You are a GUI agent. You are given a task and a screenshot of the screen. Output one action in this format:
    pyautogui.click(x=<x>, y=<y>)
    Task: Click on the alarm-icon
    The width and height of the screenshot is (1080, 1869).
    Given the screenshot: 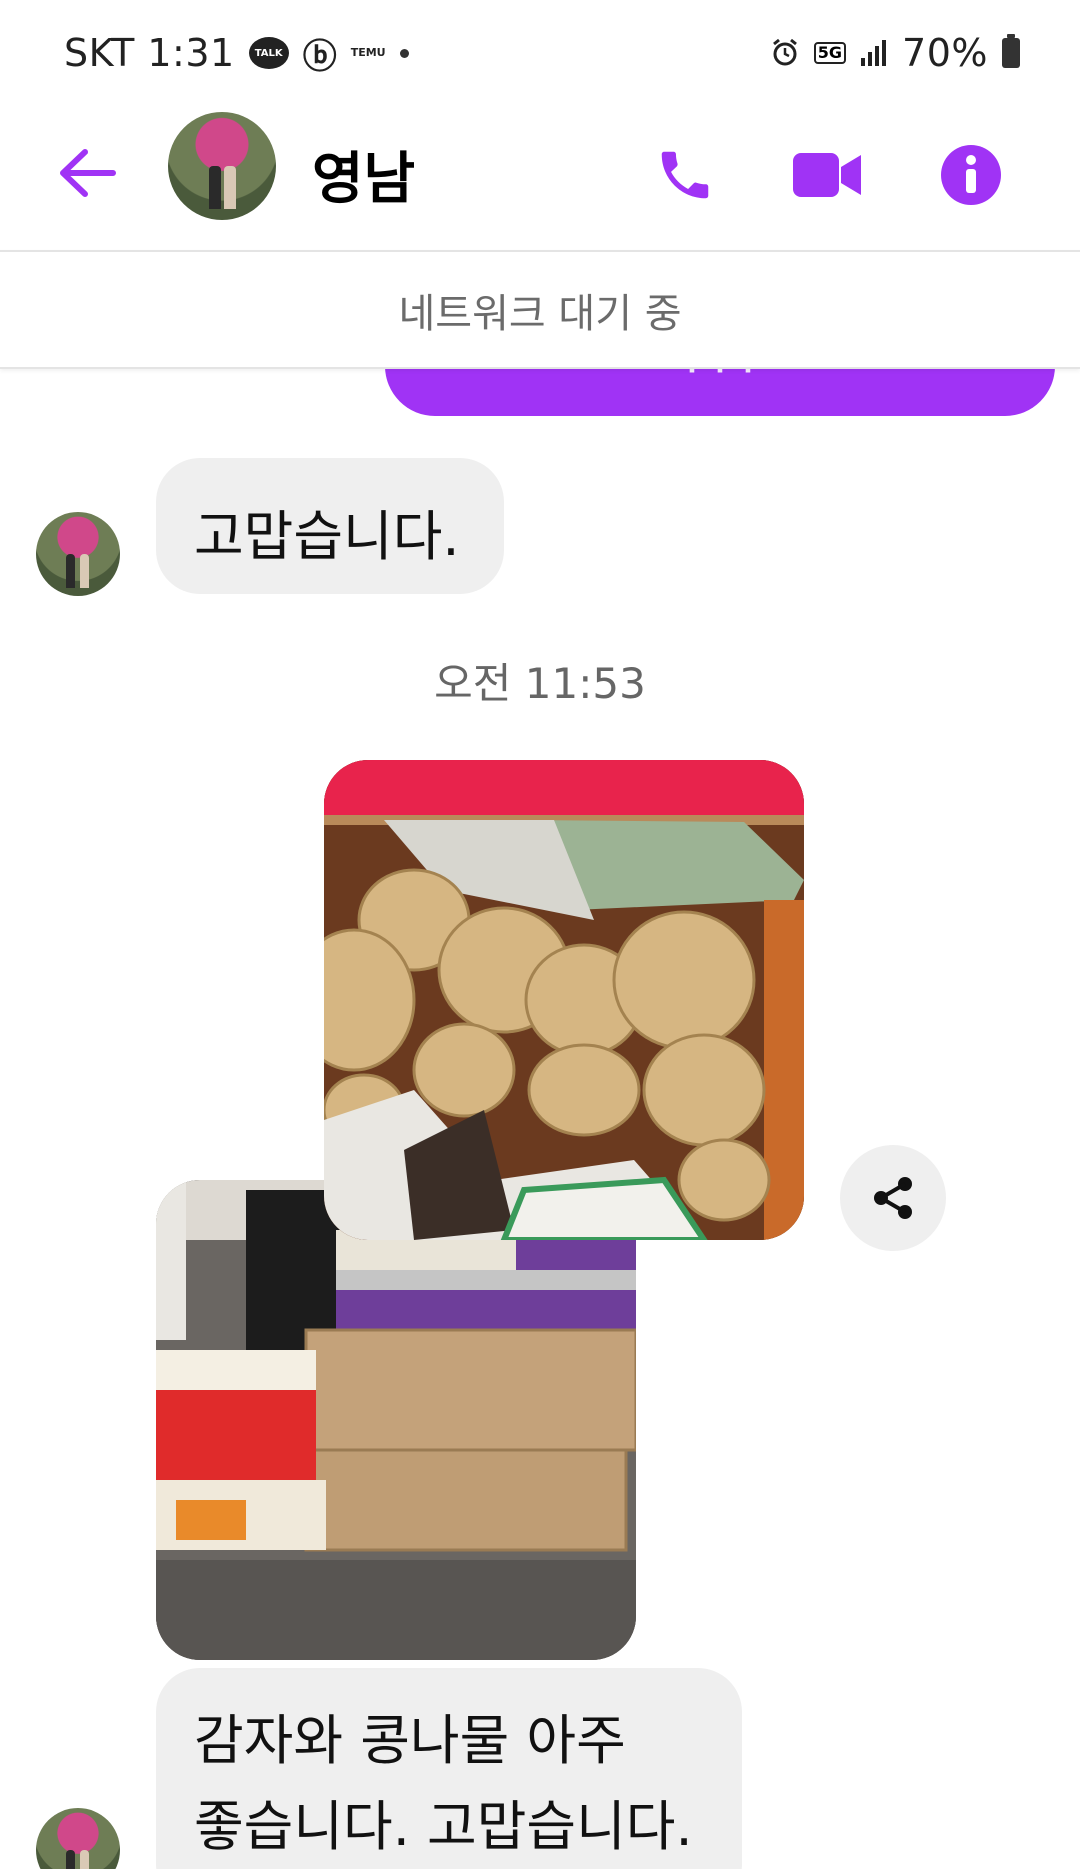 What is the action you would take?
    pyautogui.click(x=784, y=52)
    